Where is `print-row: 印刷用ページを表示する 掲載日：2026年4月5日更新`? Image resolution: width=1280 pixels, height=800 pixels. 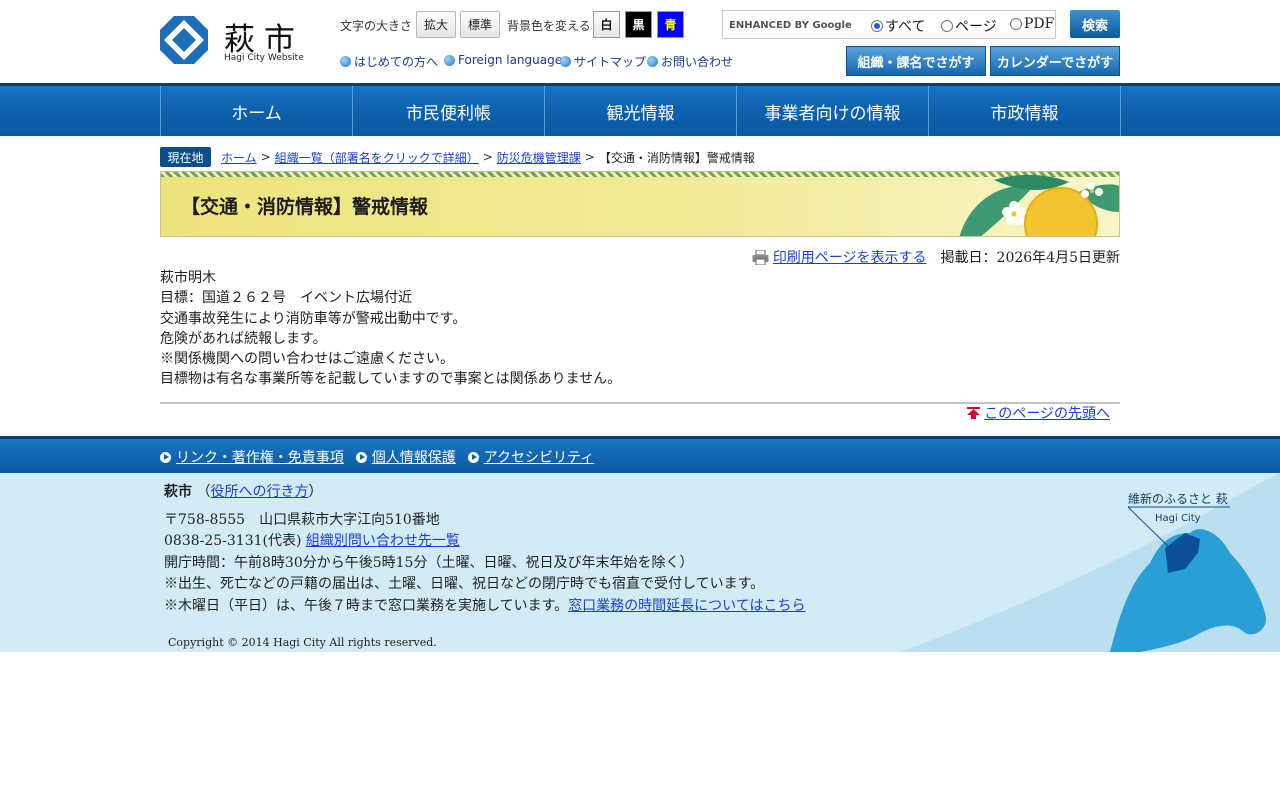
print-row: 印刷用ページを表示する 掲載日：2026年4月5日更新 is located at coordinates (936, 257).